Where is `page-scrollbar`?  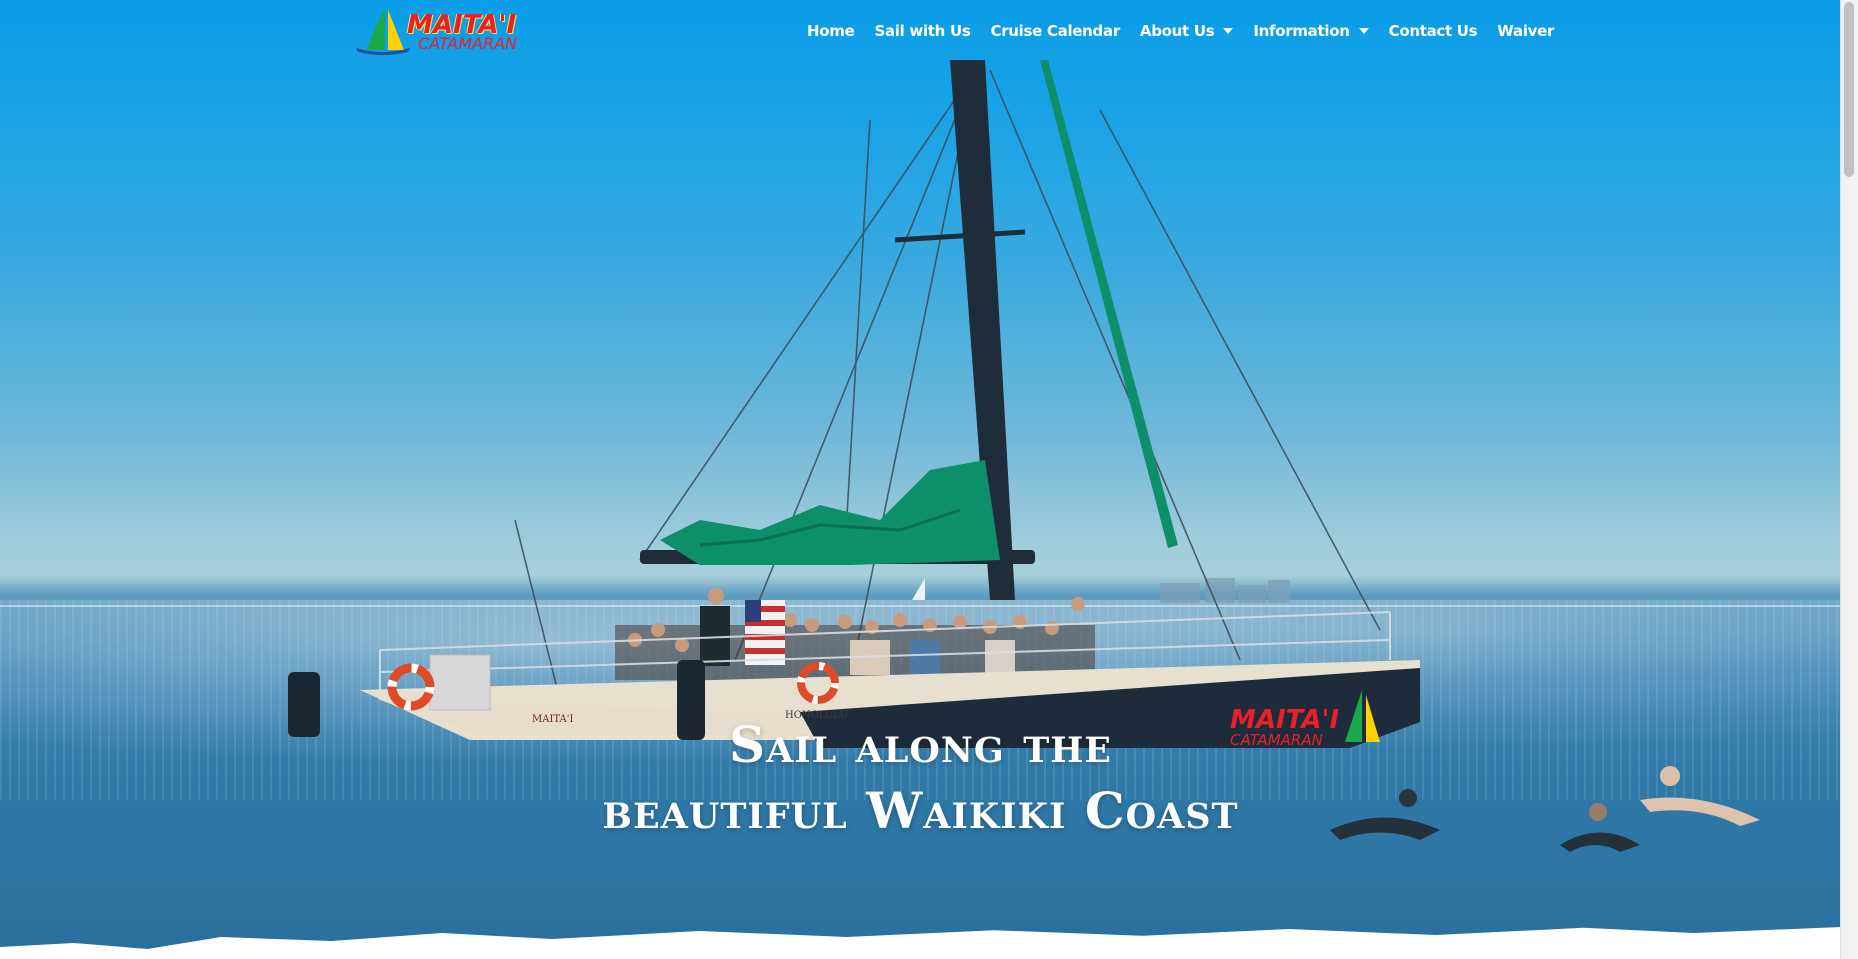 page-scrollbar is located at coordinates (1849, 479).